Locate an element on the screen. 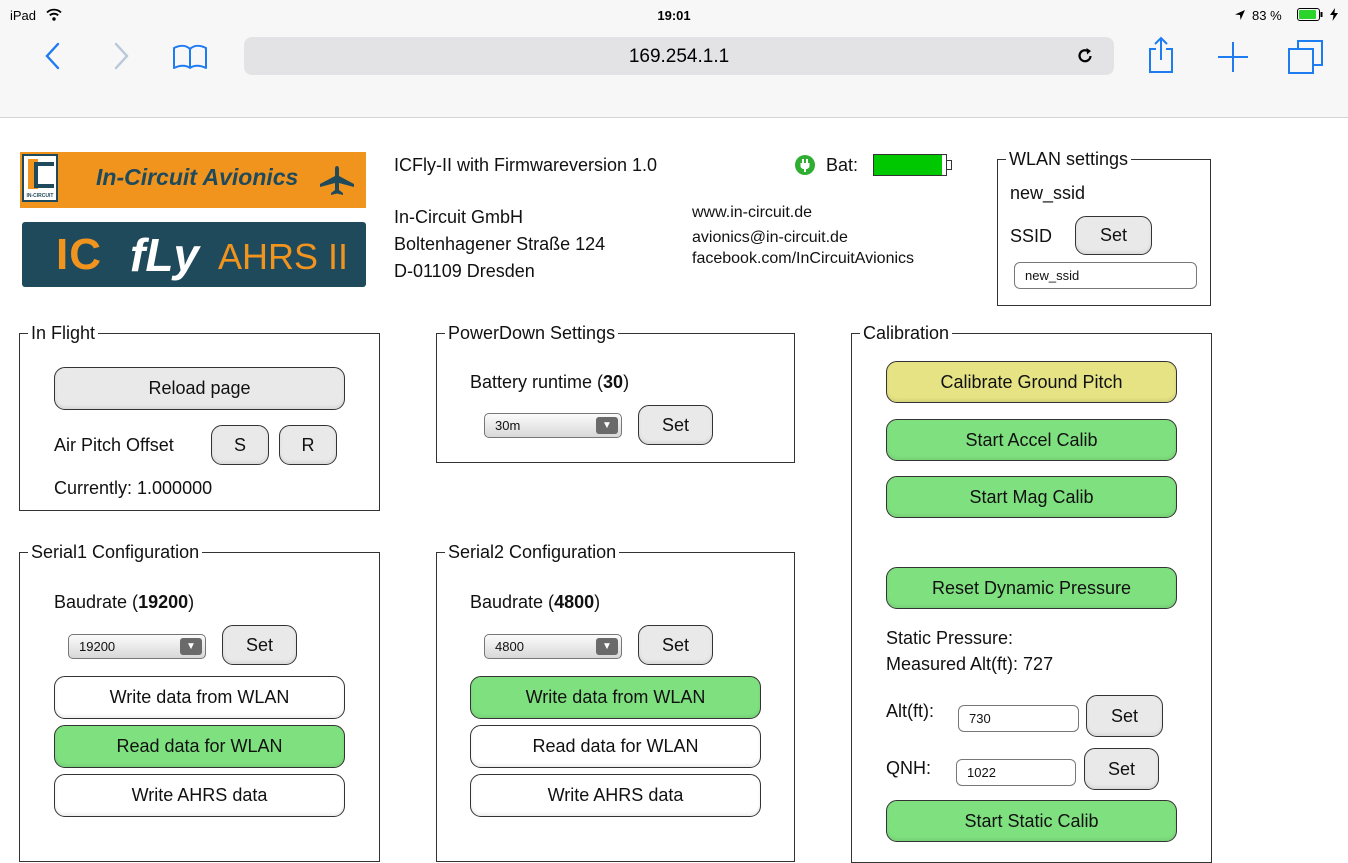  ssid-label: SSID is located at coordinates (1031, 236).